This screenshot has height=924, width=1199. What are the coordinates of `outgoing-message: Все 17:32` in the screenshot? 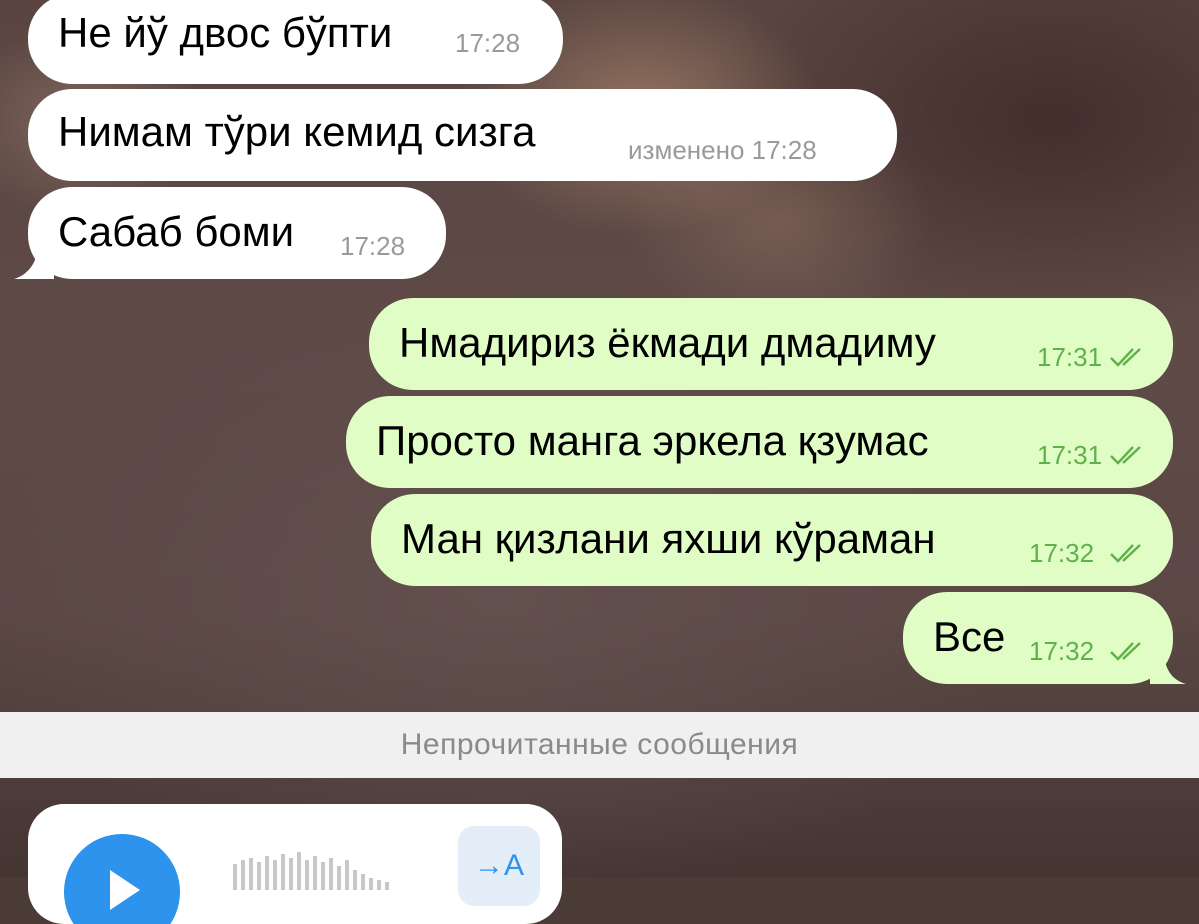 It's located at (1038, 638).